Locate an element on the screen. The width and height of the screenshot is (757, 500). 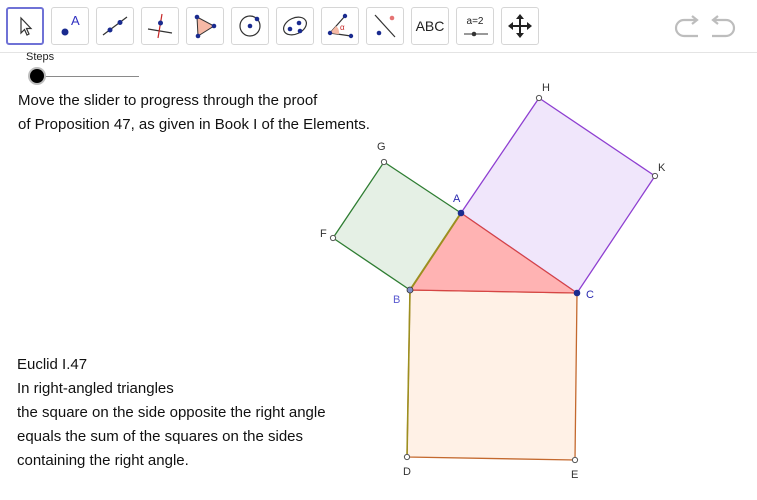
label-g: G is located at coordinates (381, 147).